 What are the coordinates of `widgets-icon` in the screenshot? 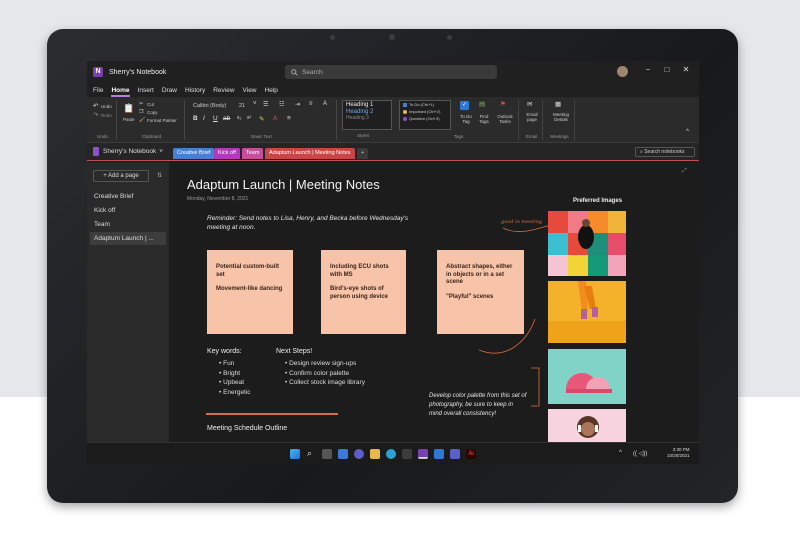 It's located at (343, 454).